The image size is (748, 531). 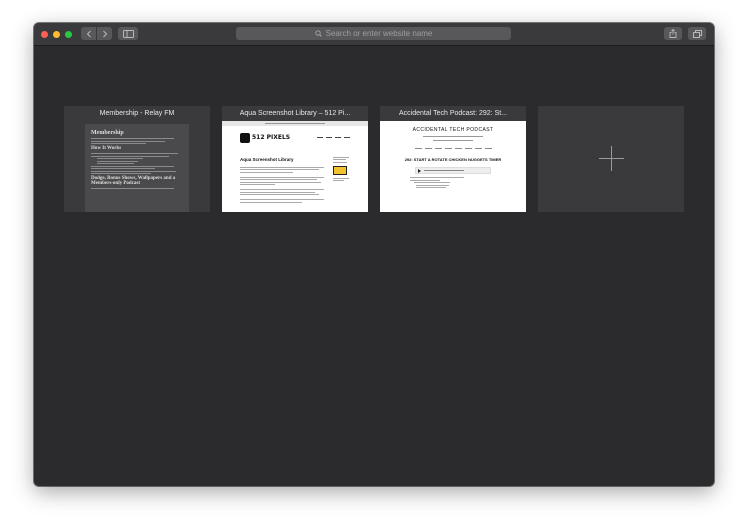 What do you see at coordinates (44, 34) in the screenshot?
I see `close-button` at bounding box center [44, 34].